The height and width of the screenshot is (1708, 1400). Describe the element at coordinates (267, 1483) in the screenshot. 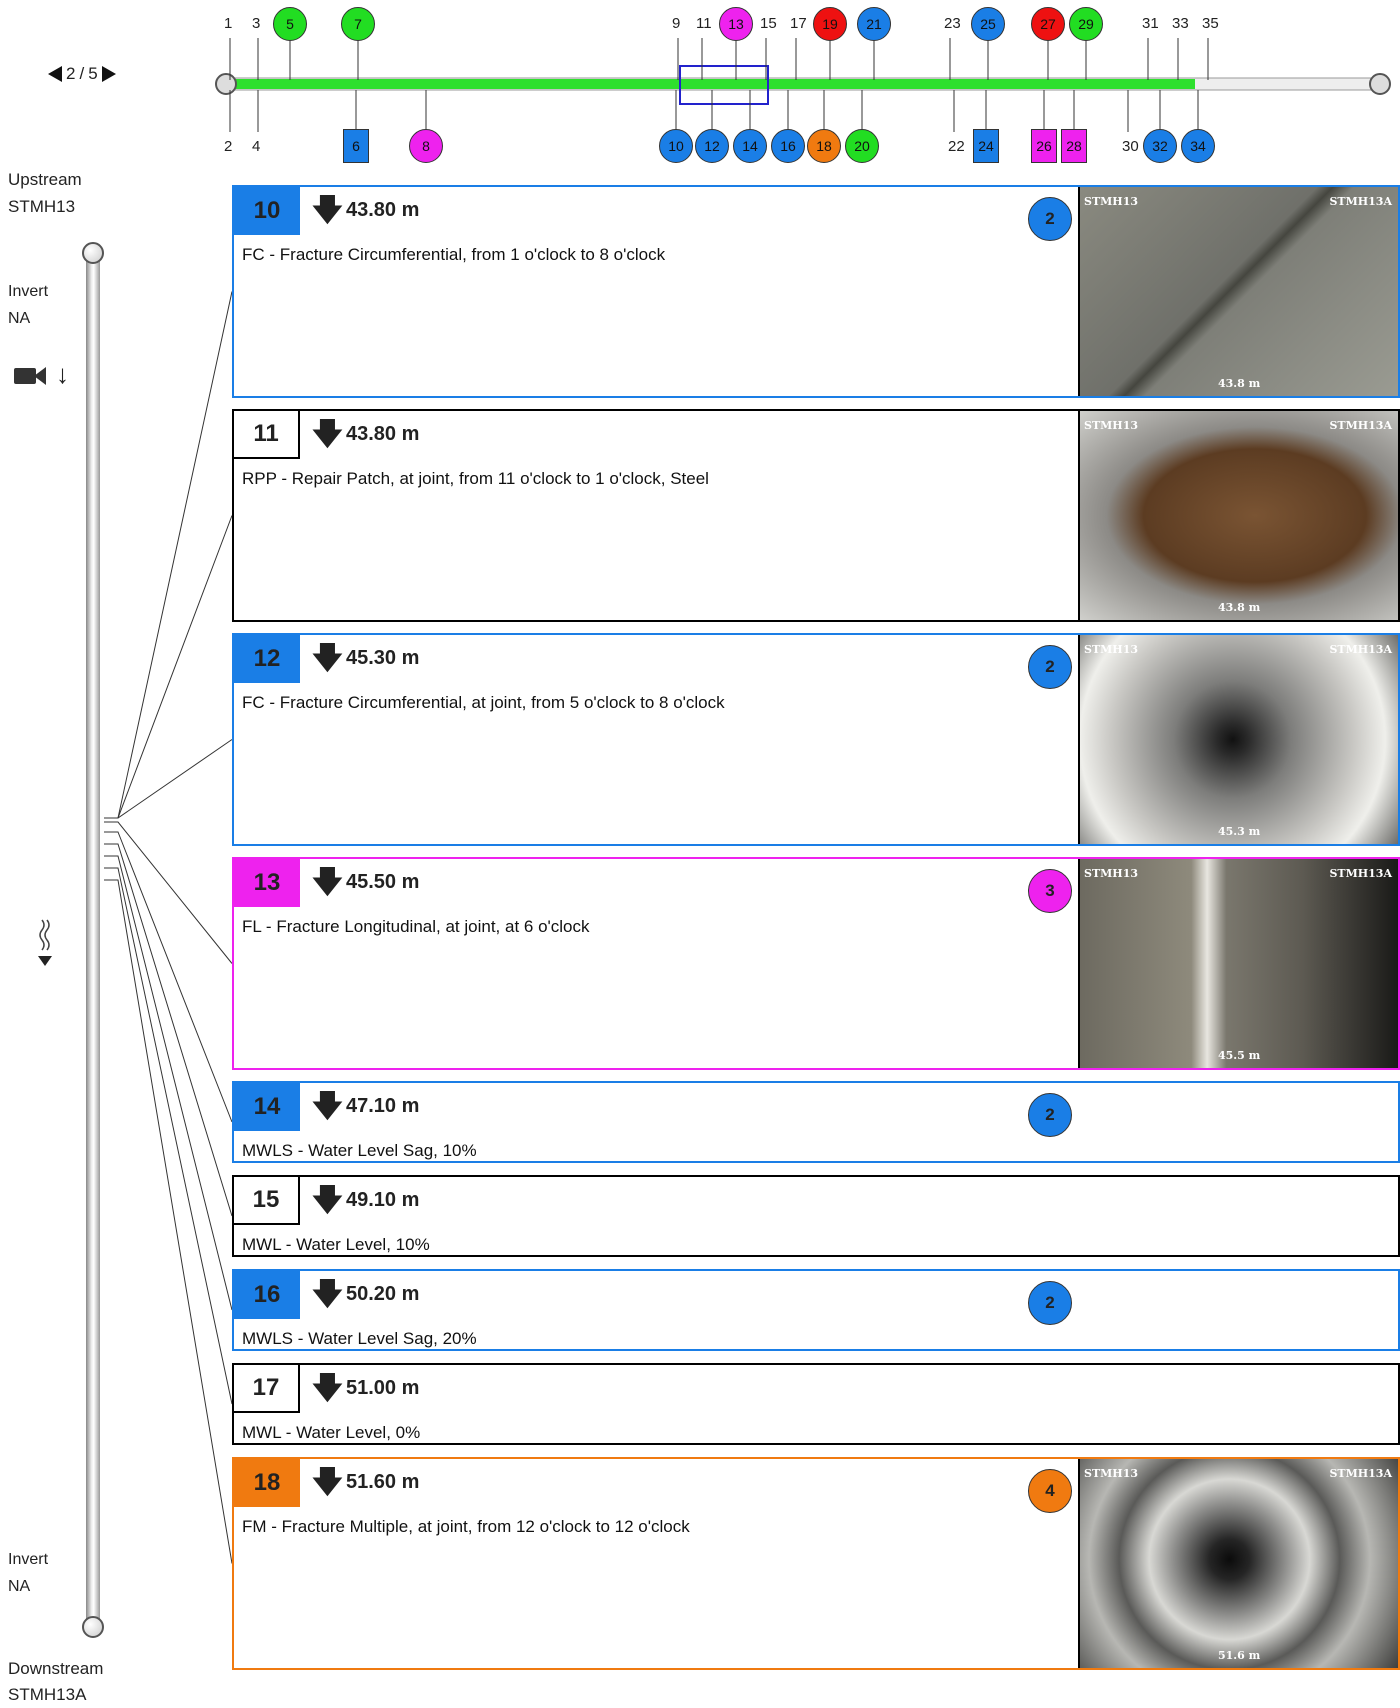

I see `observation-number: 18` at that location.